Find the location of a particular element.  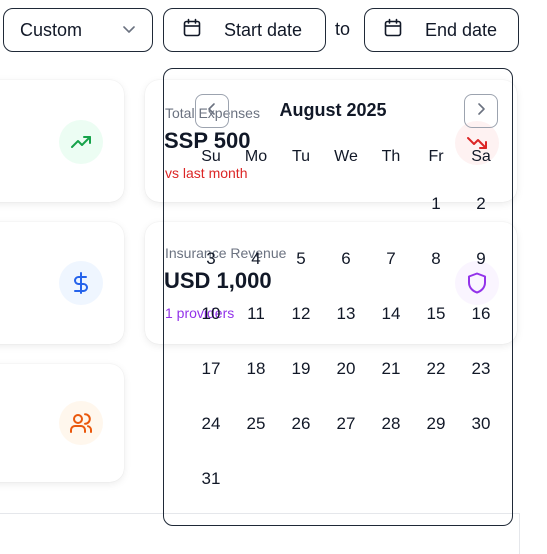

calendar-day: 12 is located at coordinates (301, 314).